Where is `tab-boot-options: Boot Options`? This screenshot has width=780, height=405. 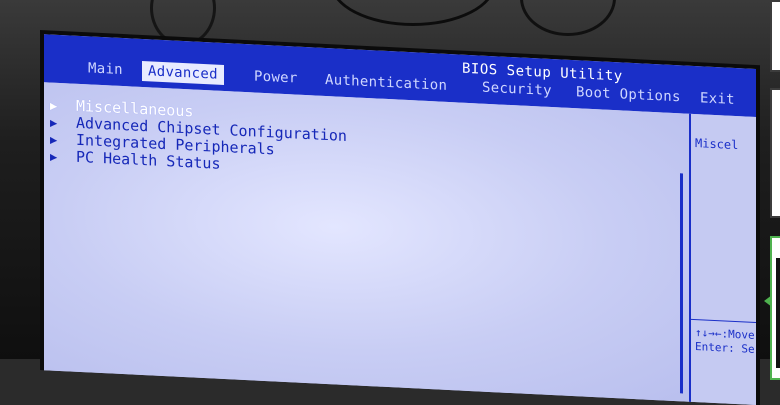 tab-boot-options: Boot Options is located at coordinates (628, 95).